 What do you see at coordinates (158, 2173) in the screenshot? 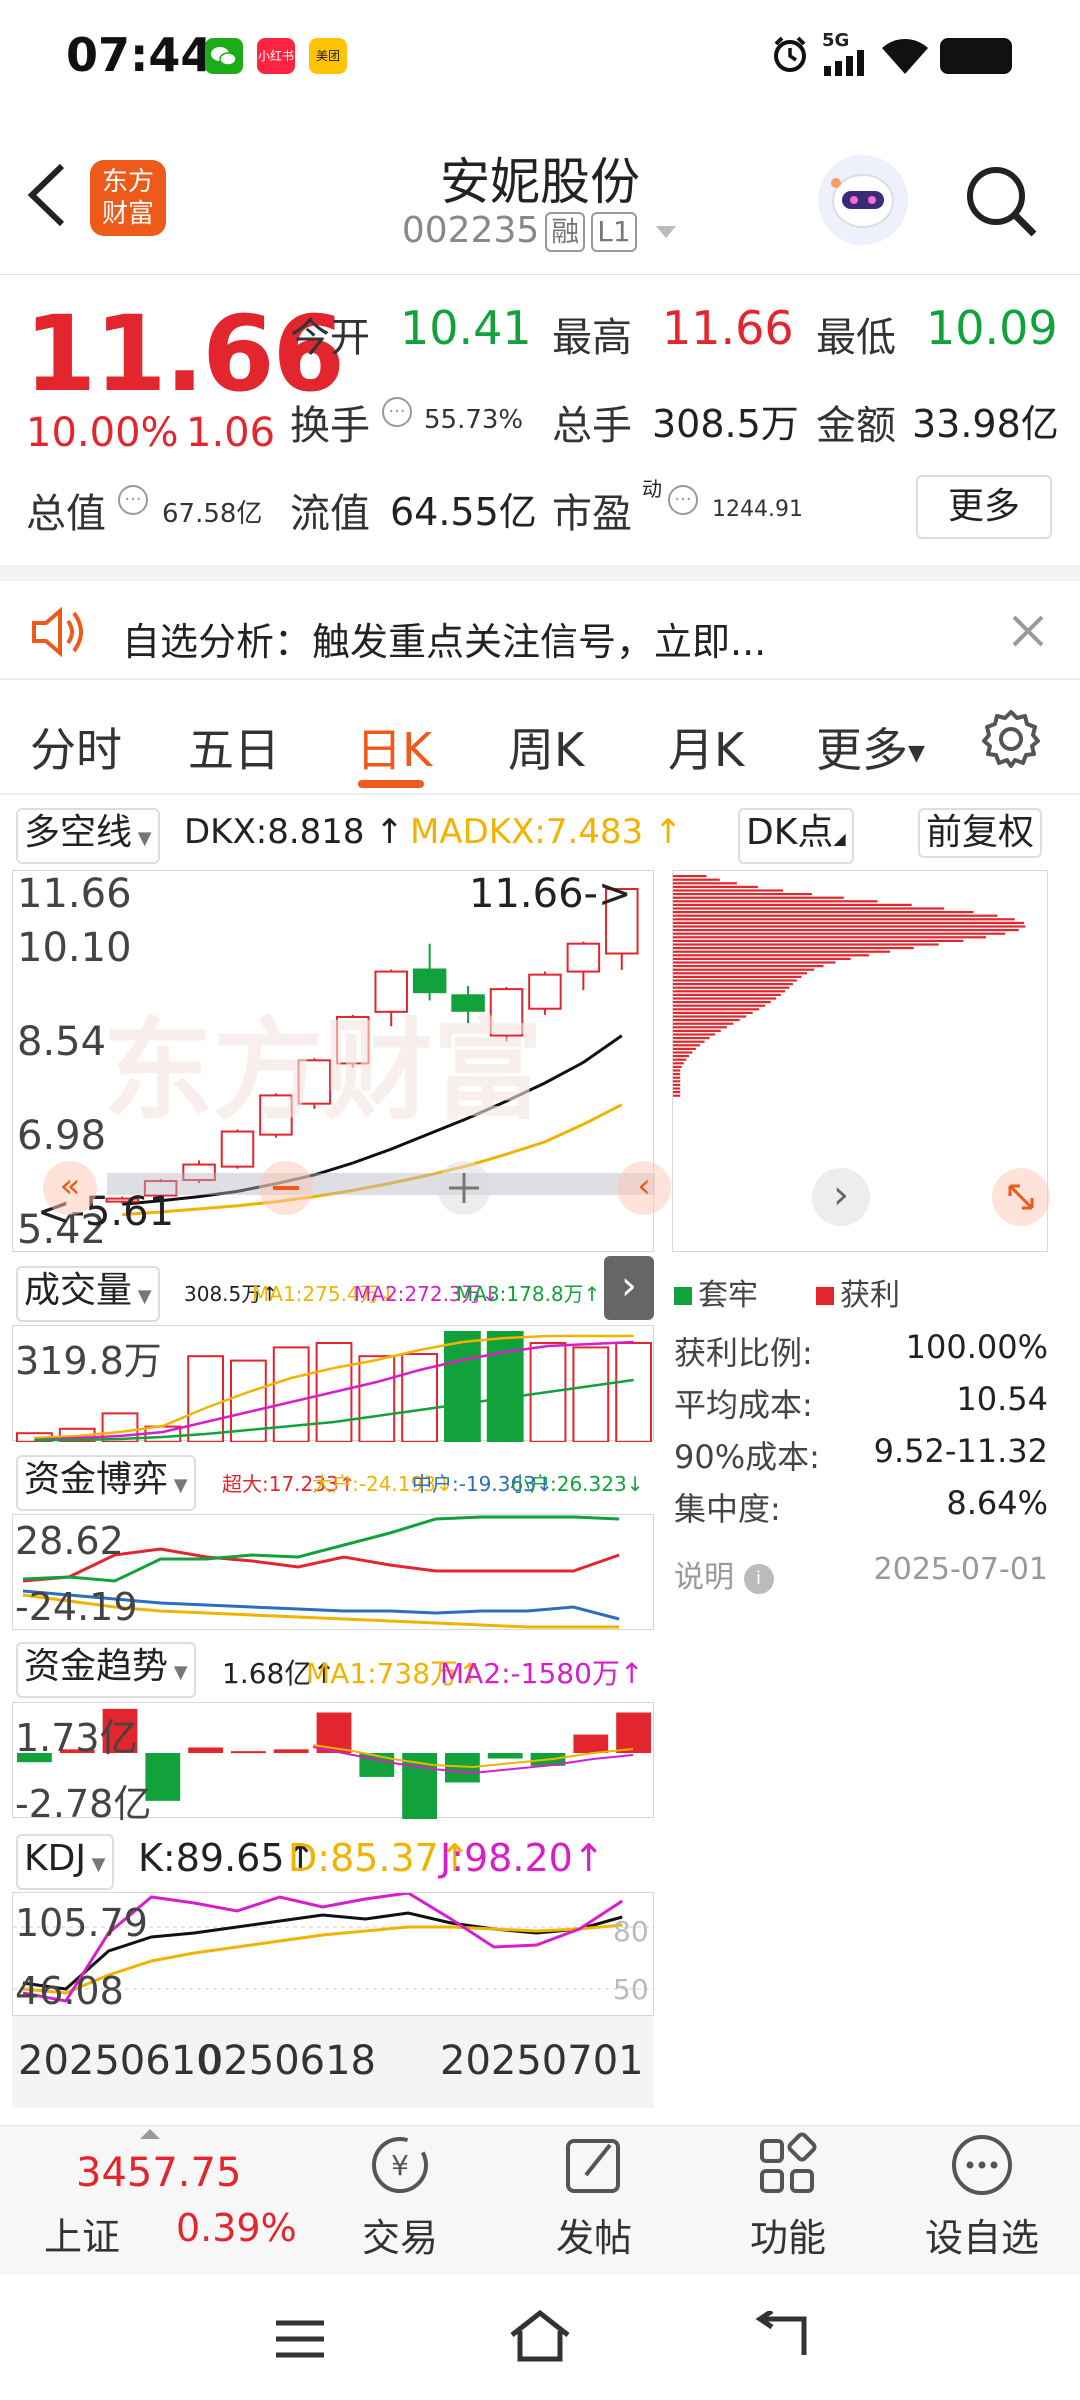
I see `index-value: 3457.75` at bounding box center [158, 2173].